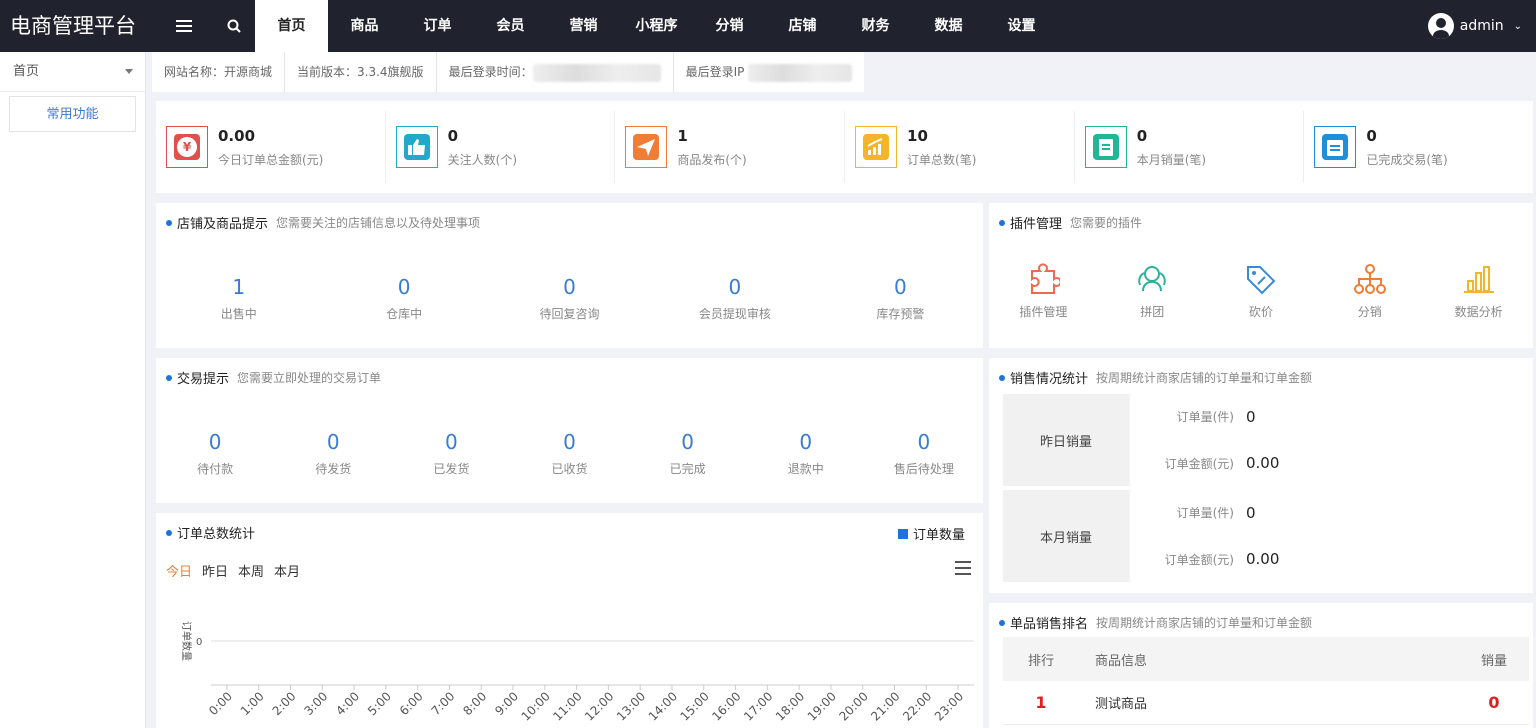  What do you see at coordinates (1155, 622) in the screenshot?
I see `panel-title: 单品销售排名 按周期统计商家店铺的订单量和订单金额` at bounding box center [1155, 622].